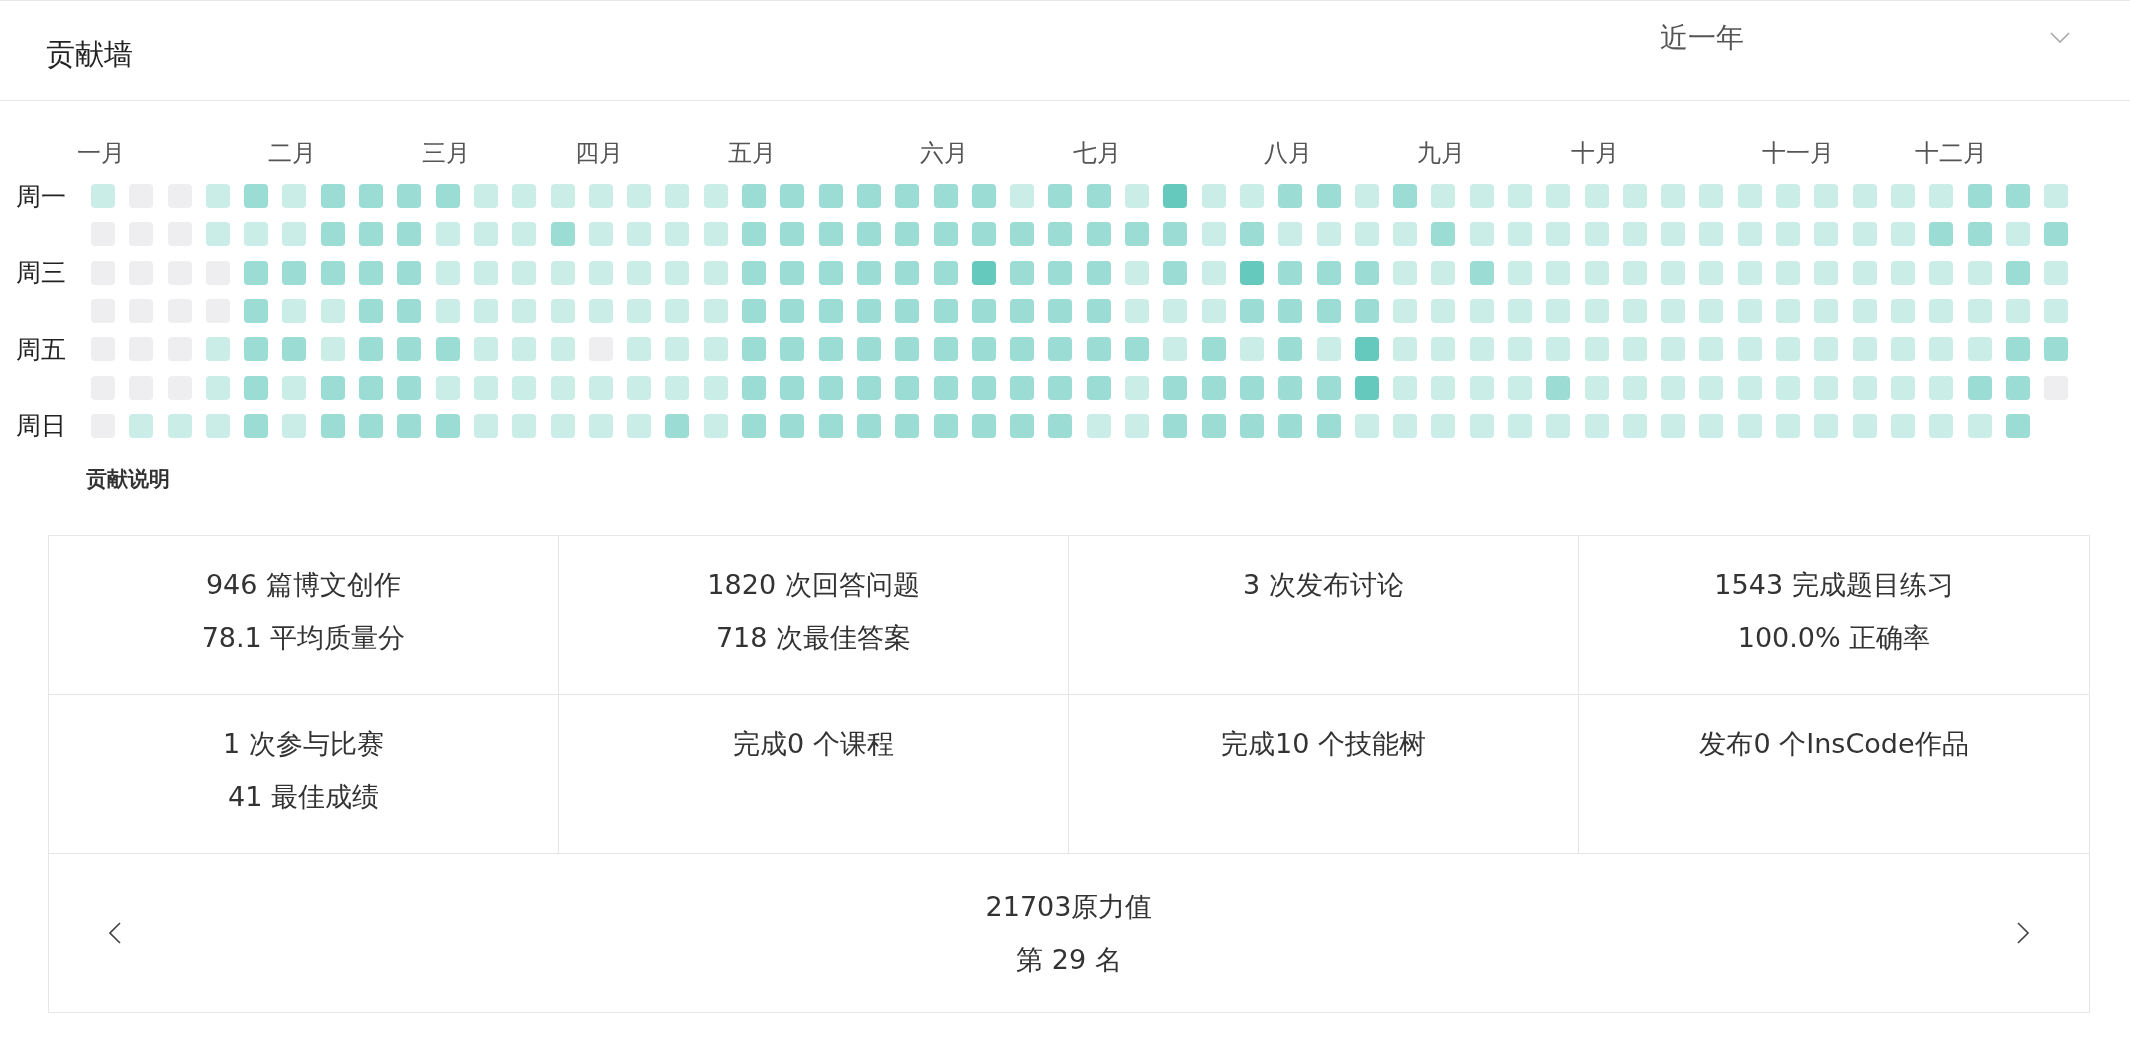  I want to click on weekday-label: 周三, so click(41, 273).